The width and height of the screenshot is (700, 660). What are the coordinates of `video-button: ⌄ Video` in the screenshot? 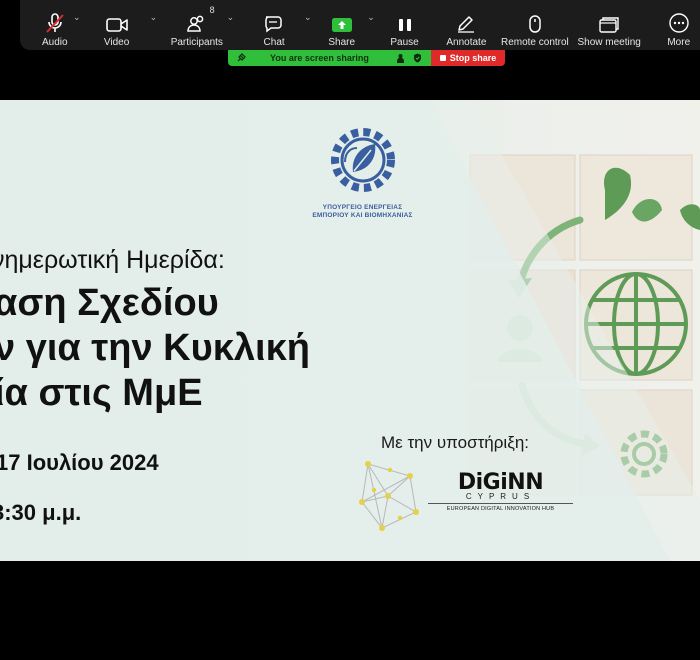 It's located at (123, 25).